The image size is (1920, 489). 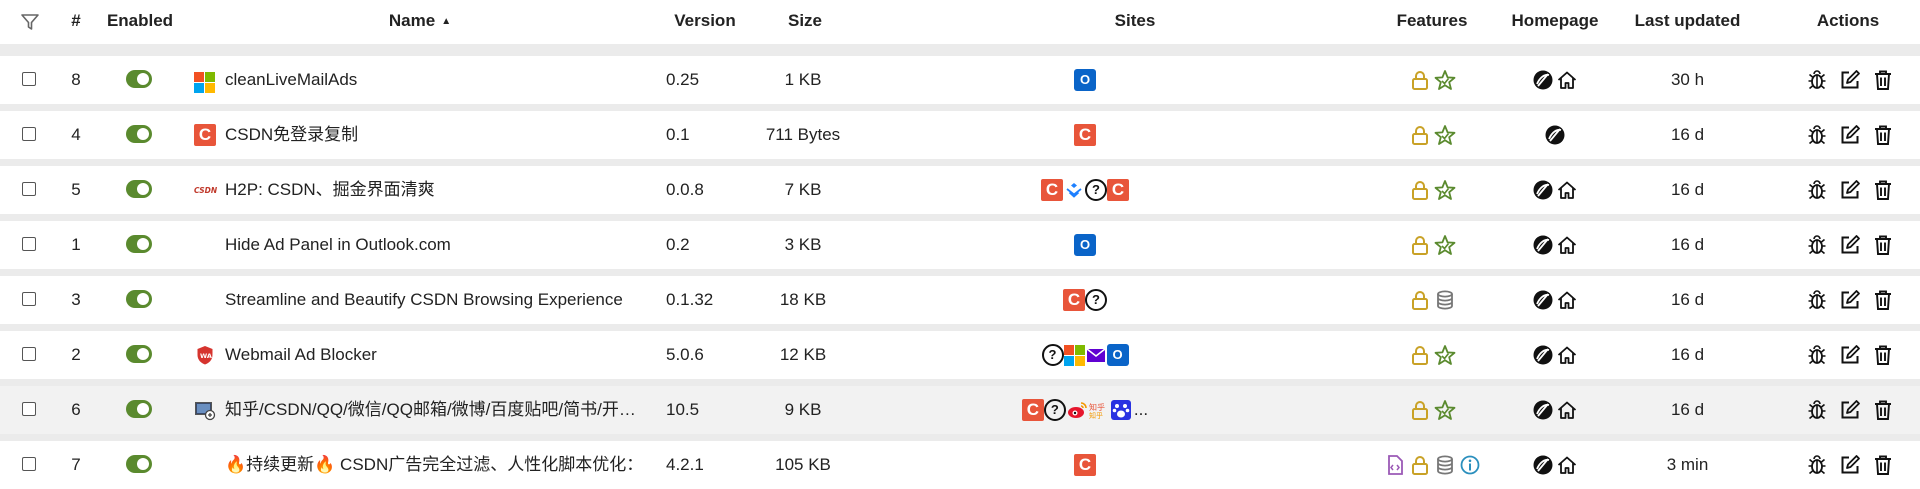 I want to click on outlook-icon: O, so click(x=1117, y=355).